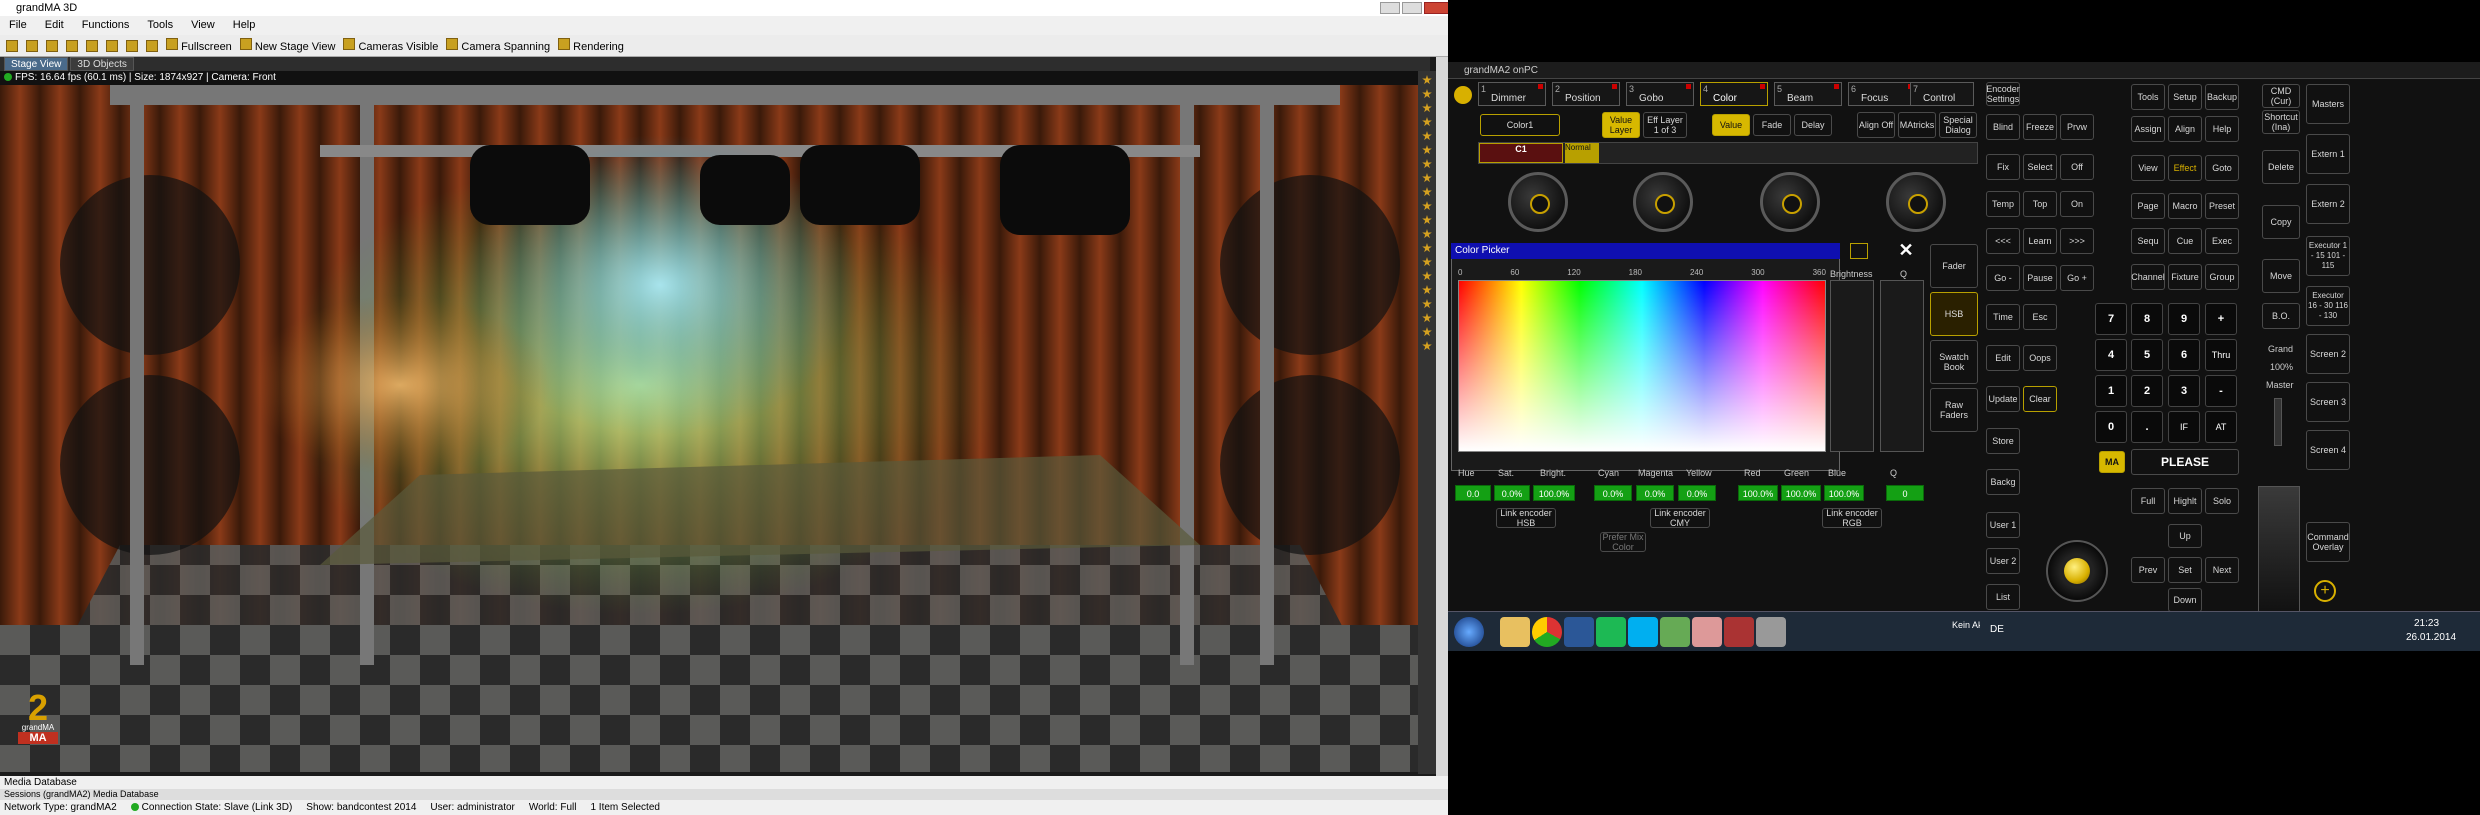 The image size is (2480, 815). I want to click on close-button, so click(1437, 8).